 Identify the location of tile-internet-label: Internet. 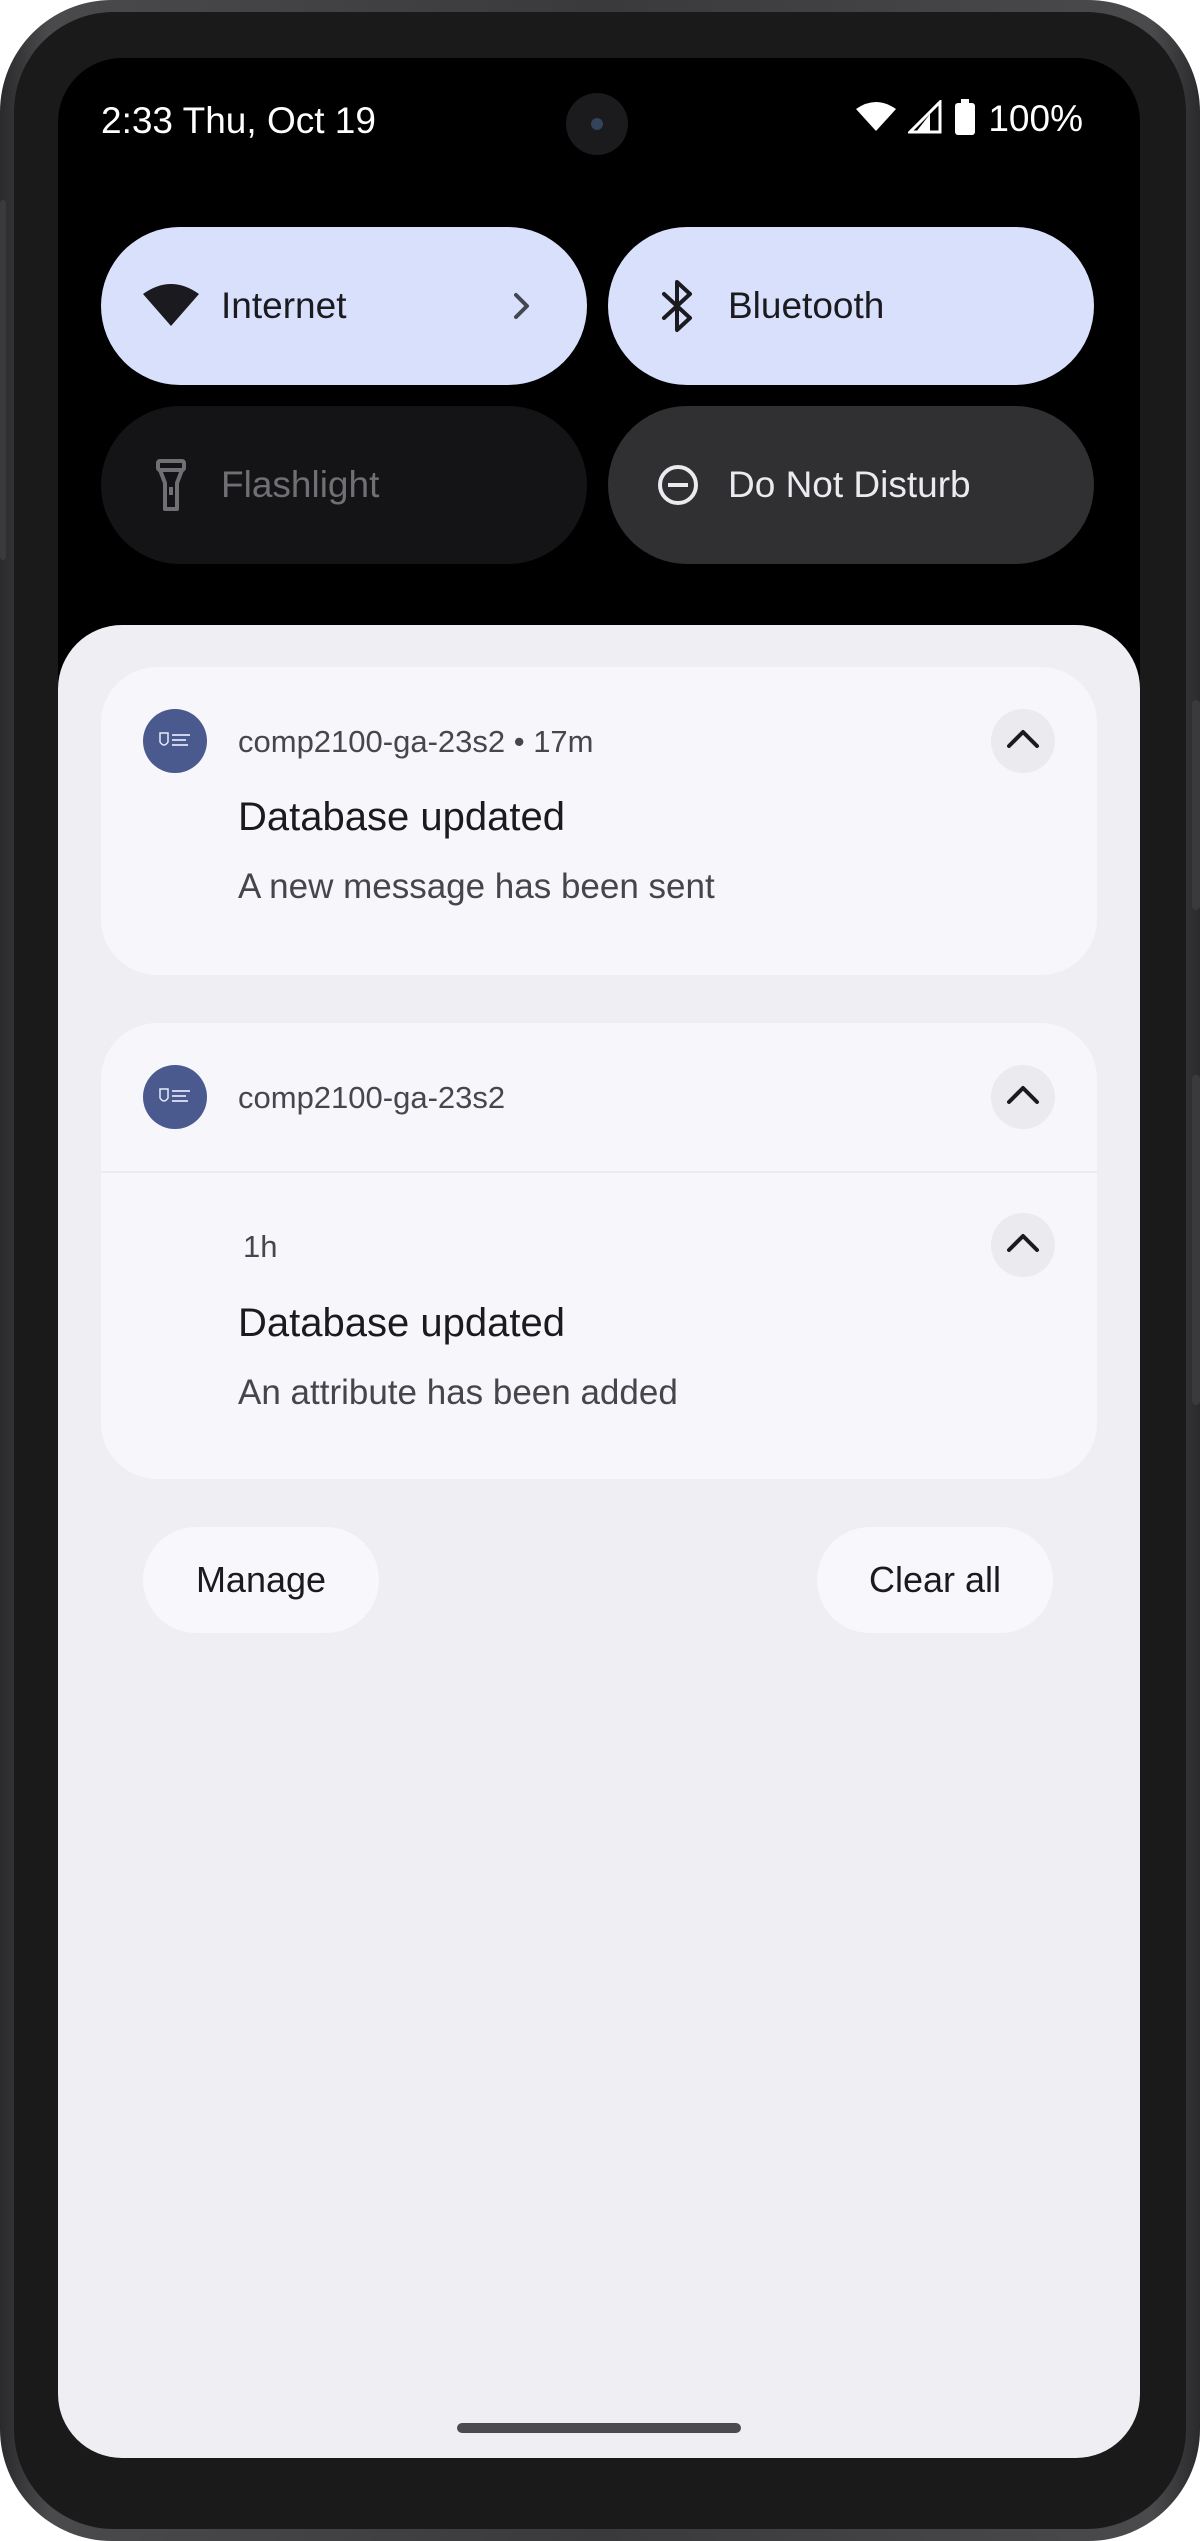
(284, 305).